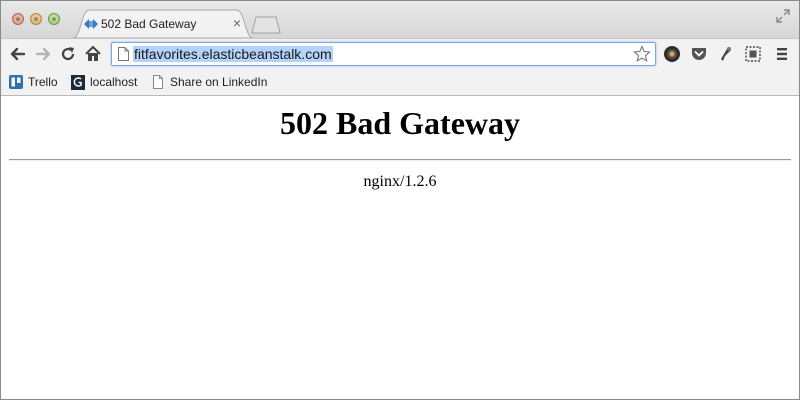  What do you see at coordinates (726, 54) in the screenshot?
I see `tool-extension-icon` at bounding box center [726, 54].